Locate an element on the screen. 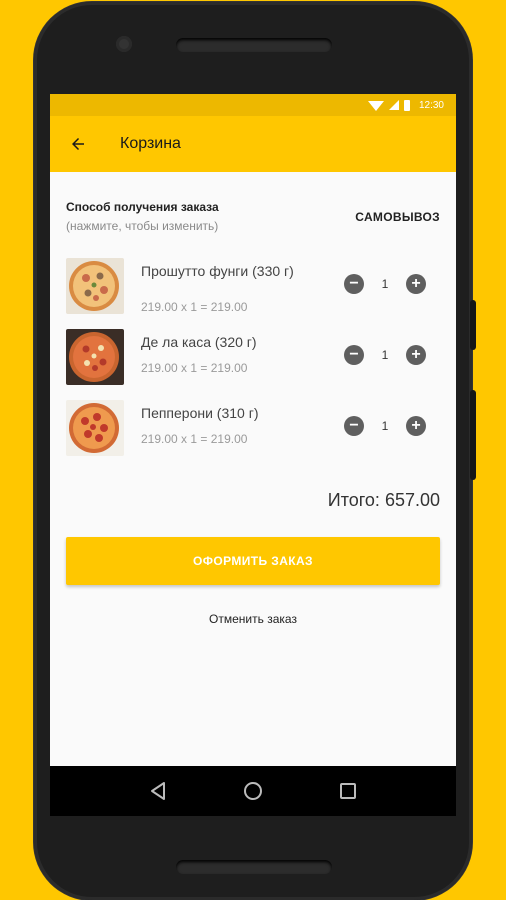 The height and width of the screenshot is (900, 506). wifi-icon is located at coordinates (375, 106).